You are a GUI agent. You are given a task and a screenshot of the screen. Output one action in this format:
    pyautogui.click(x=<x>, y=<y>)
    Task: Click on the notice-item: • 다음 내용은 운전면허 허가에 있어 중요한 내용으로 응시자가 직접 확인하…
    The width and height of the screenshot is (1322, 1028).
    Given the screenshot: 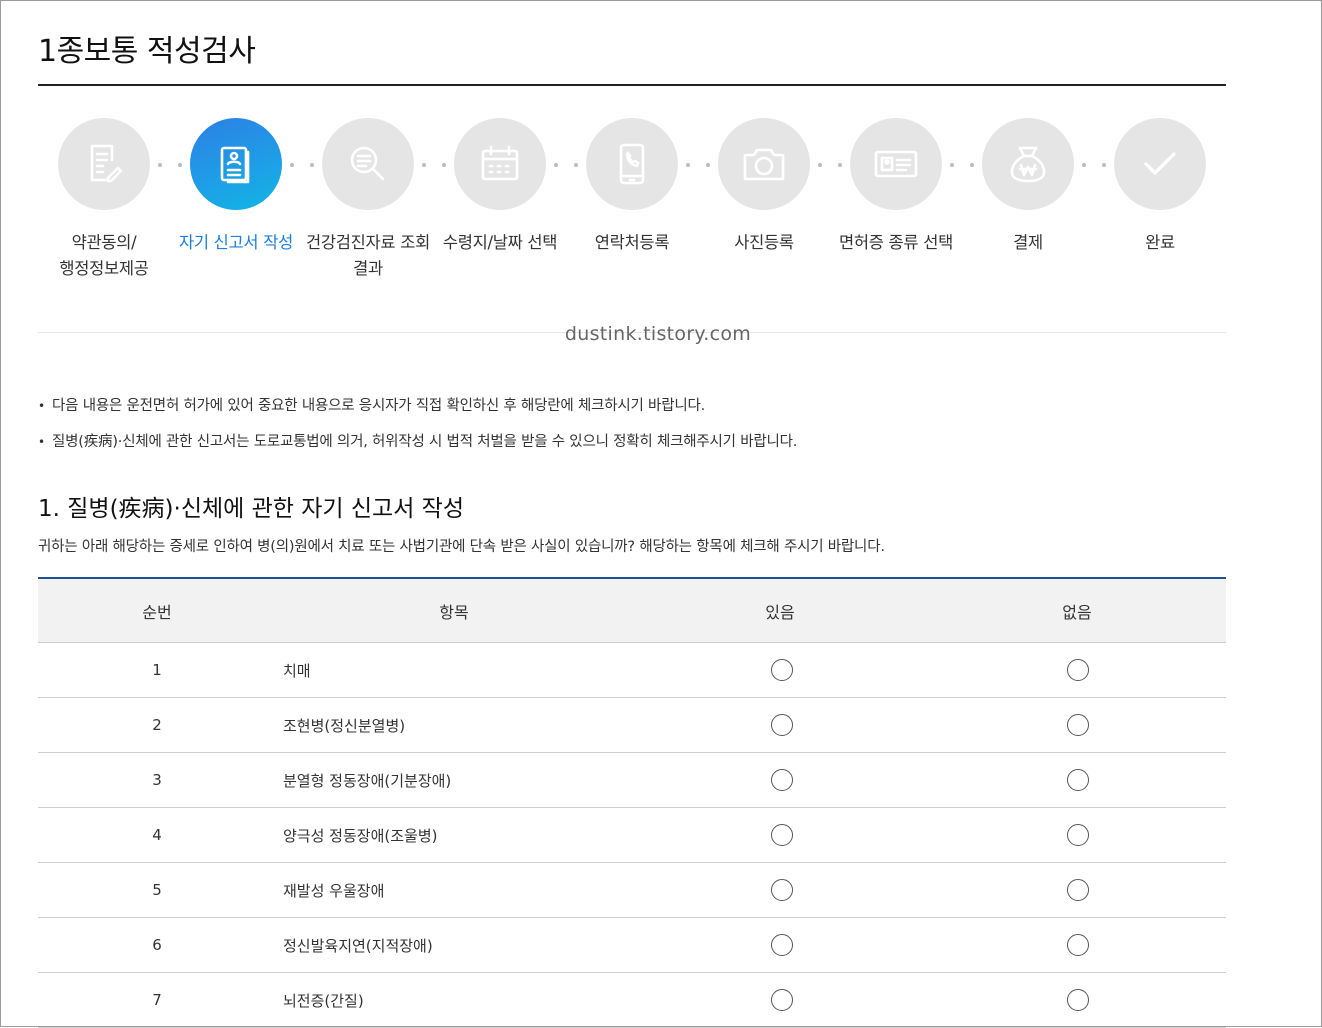 What is the action you would take?
    pyautogui.click(x=371, y=404)
    